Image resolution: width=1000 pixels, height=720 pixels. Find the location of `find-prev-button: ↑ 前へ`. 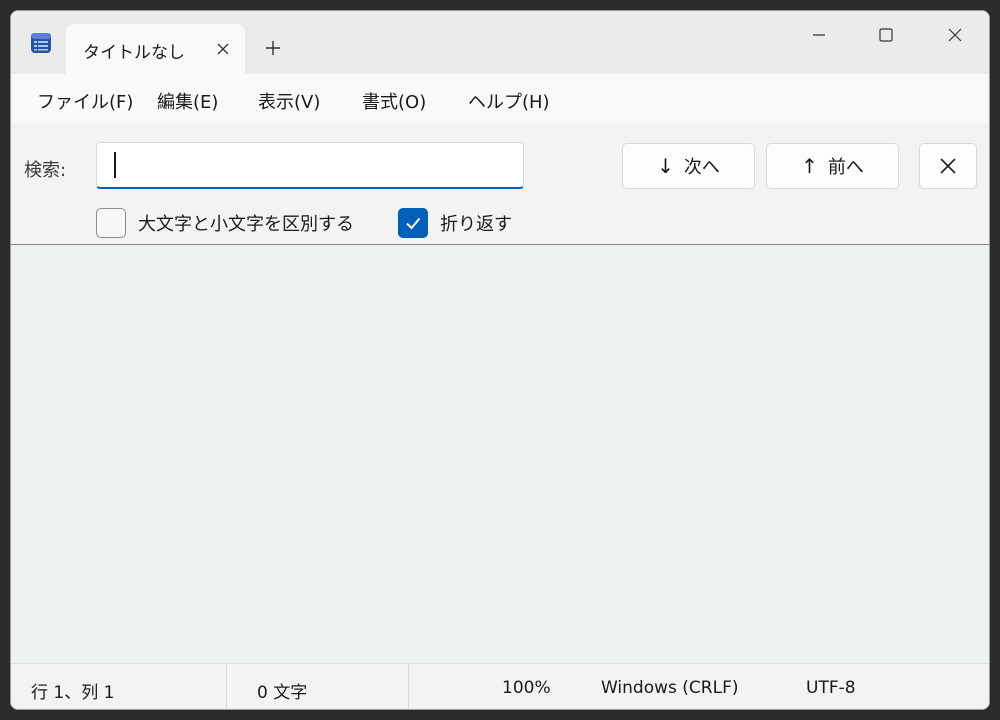

find-prev-button: ↑ 前へ is located at coordinates (832, 166).